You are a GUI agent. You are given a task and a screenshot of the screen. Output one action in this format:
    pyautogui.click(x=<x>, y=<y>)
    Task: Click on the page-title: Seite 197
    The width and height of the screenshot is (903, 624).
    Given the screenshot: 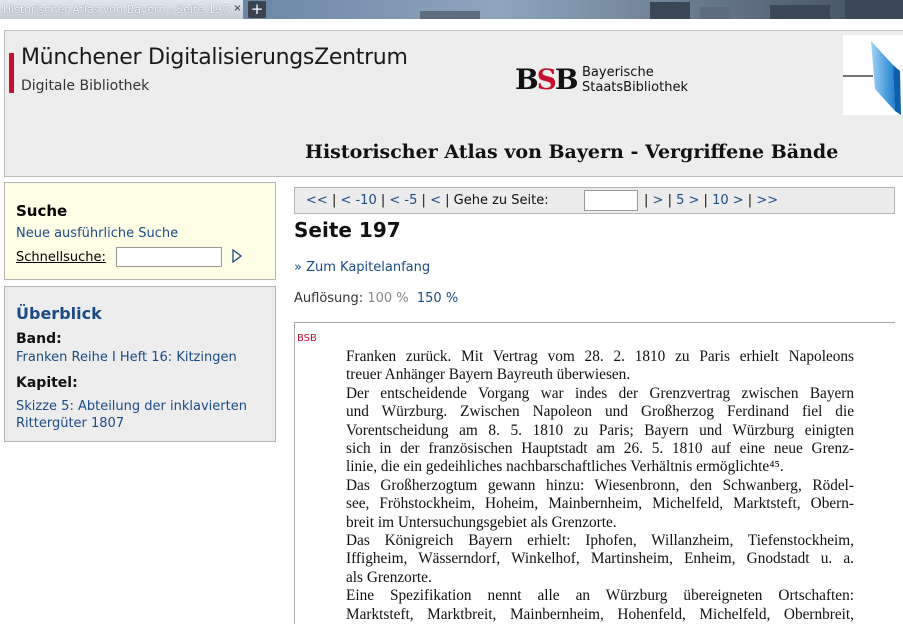 What is the action you would take?
    pyautogui.click(x=347, y=230)
    